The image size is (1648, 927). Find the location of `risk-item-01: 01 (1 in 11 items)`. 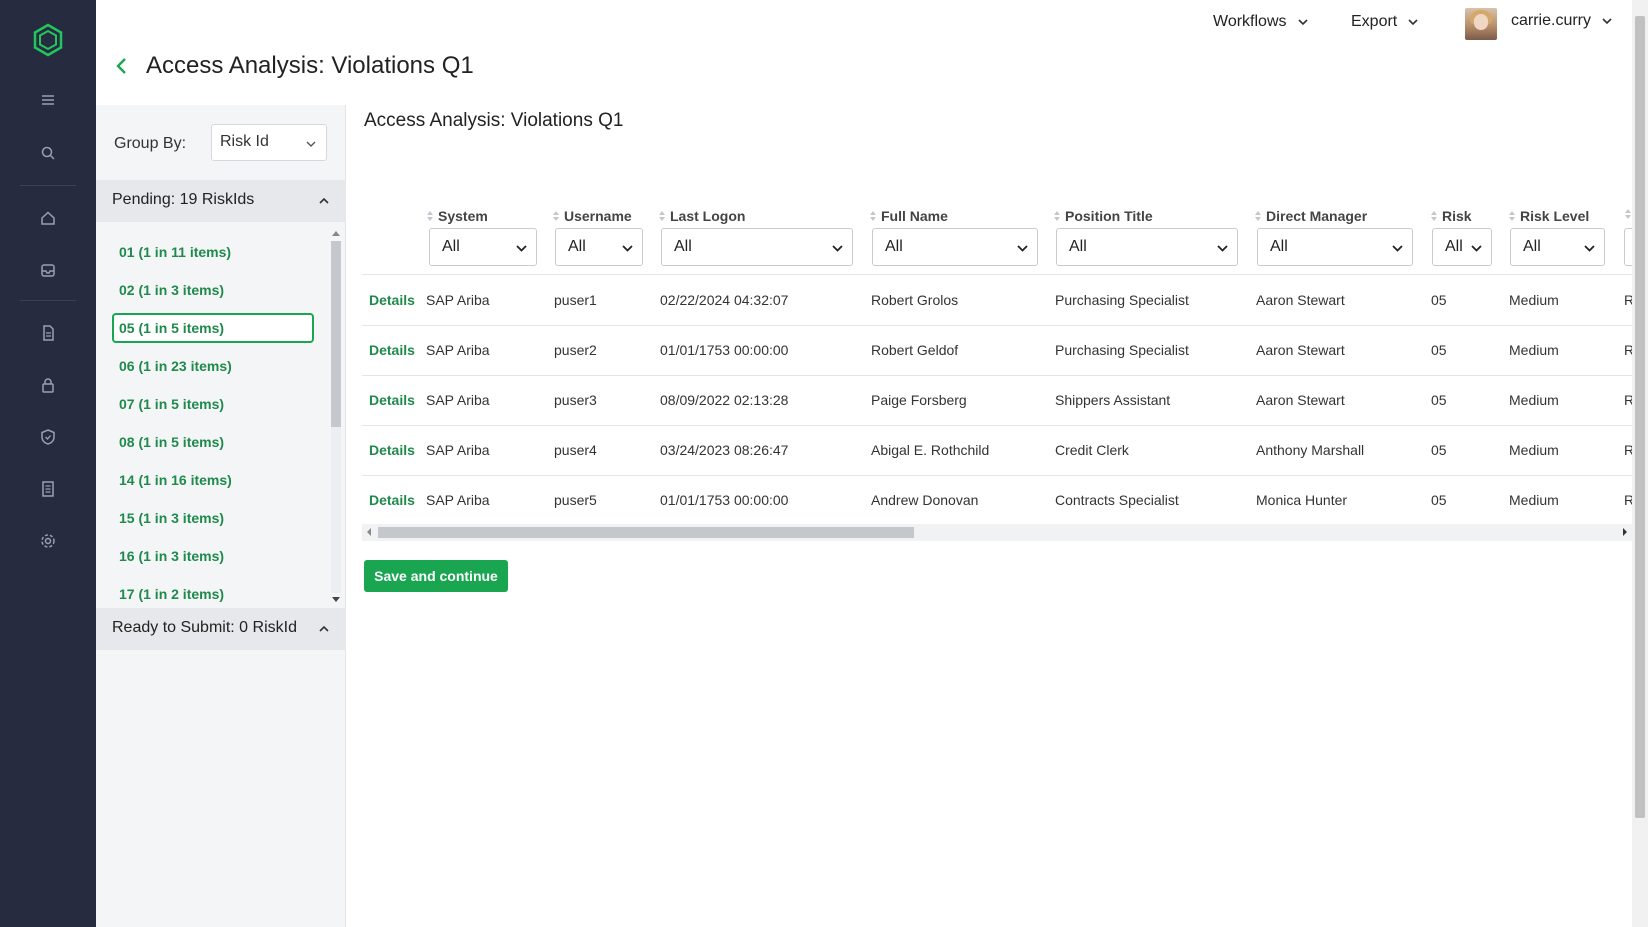

risk-item-01: 01 (1 in 11 items) is located at coordinates (213, 252).